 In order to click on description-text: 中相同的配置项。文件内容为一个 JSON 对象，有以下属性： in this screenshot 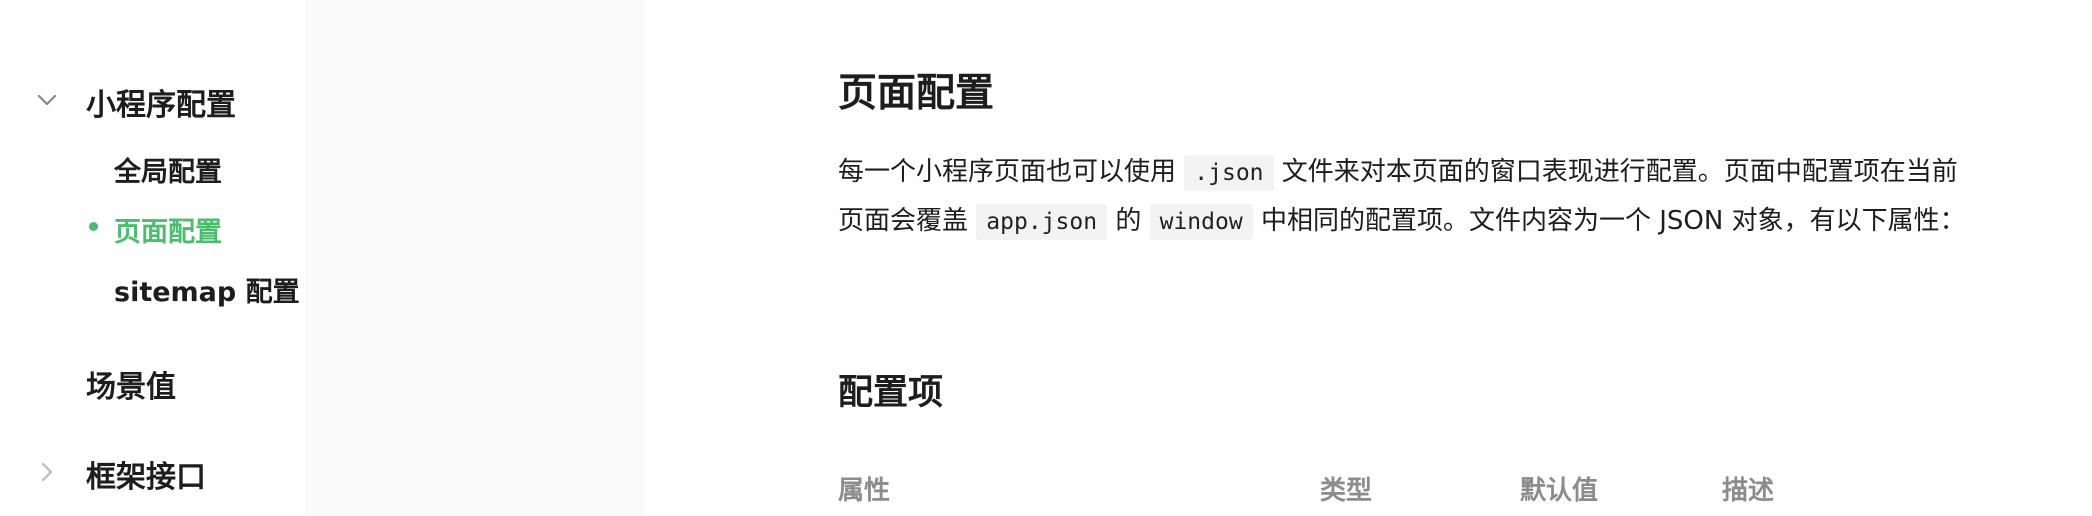, I will do `click(1613, 221)`.